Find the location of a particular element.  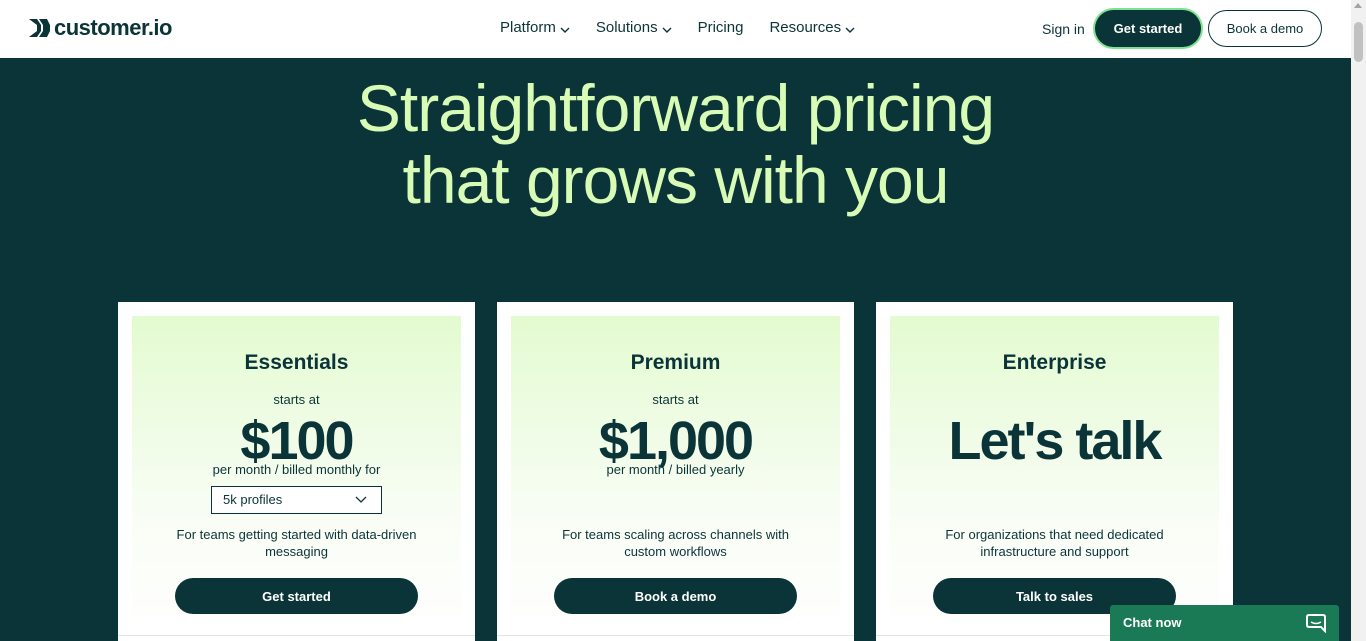

customerio-logo-icon is located at coordinates (39, 28).